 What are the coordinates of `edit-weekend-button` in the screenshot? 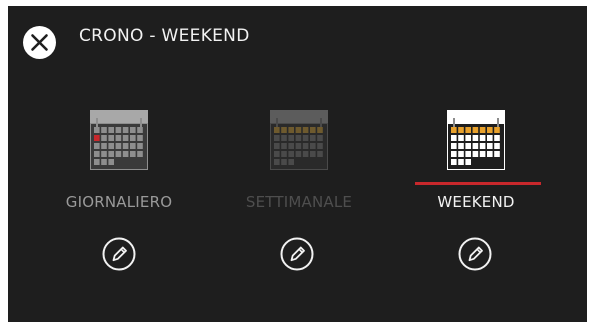 It's located at (475, 254).